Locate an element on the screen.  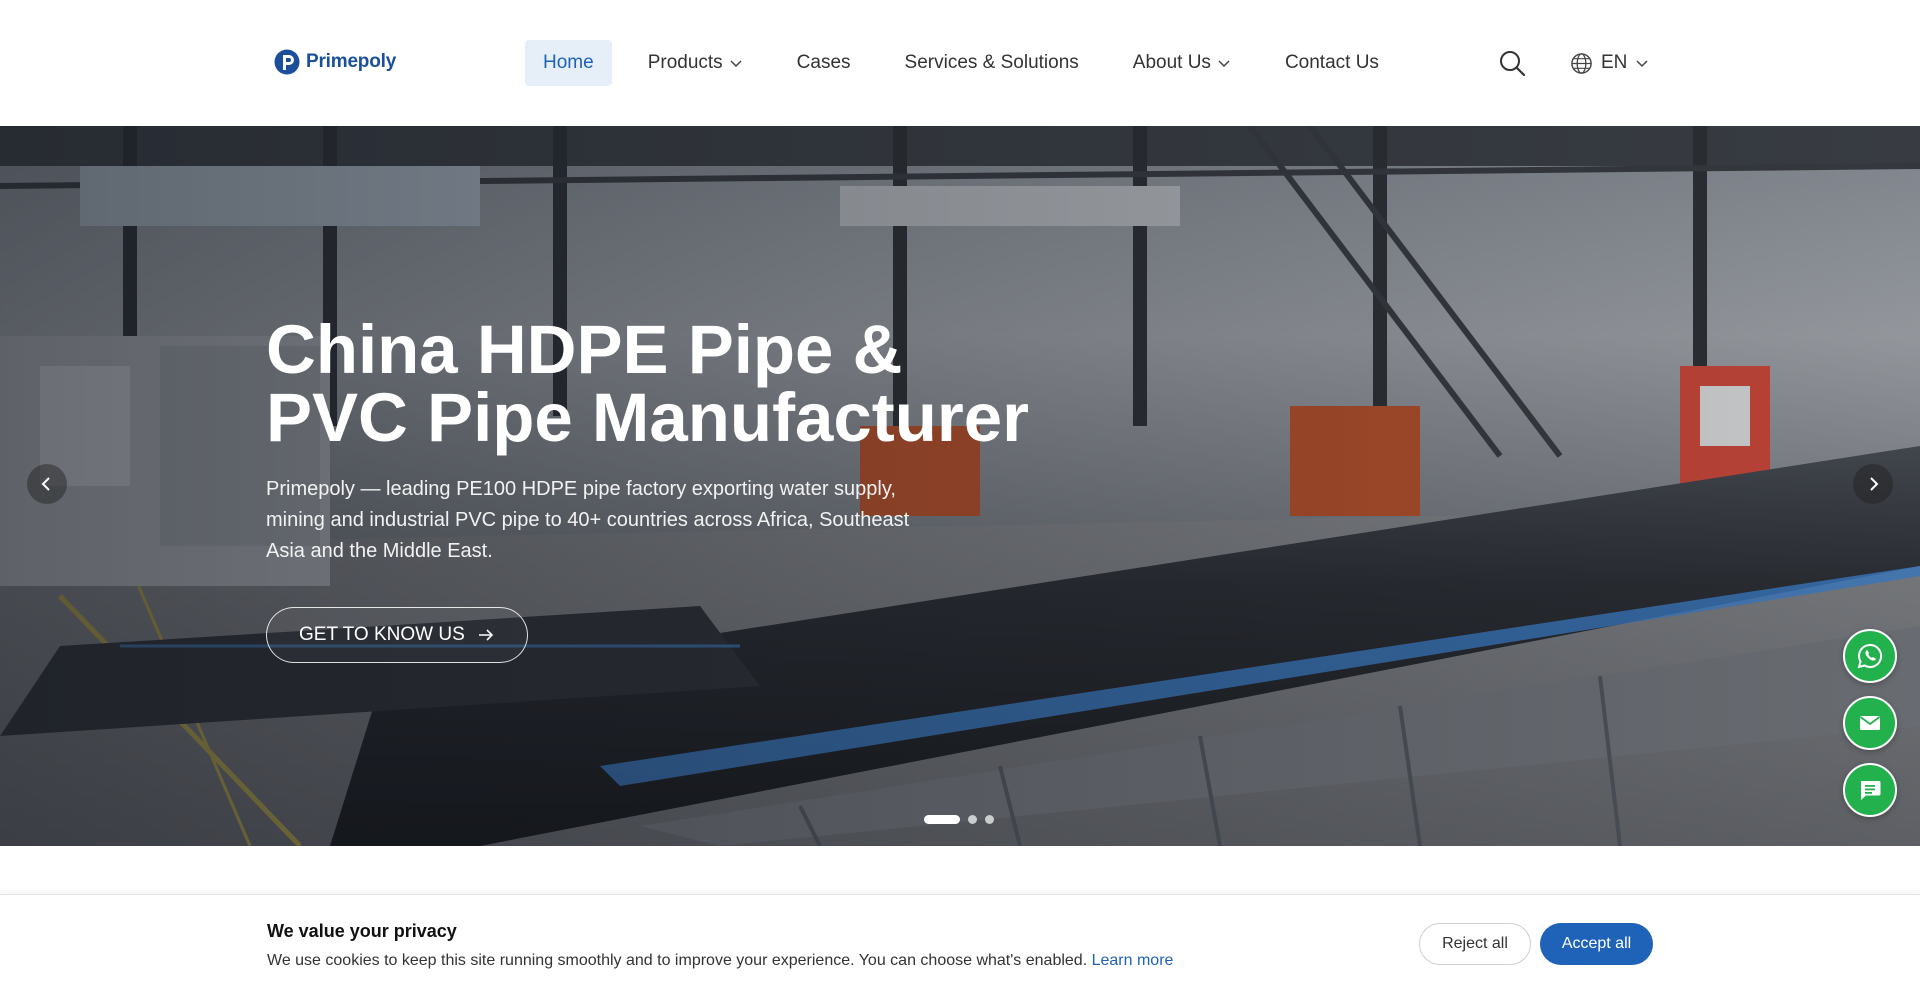
language-selector: EN is located at coordinates (1609, 63).